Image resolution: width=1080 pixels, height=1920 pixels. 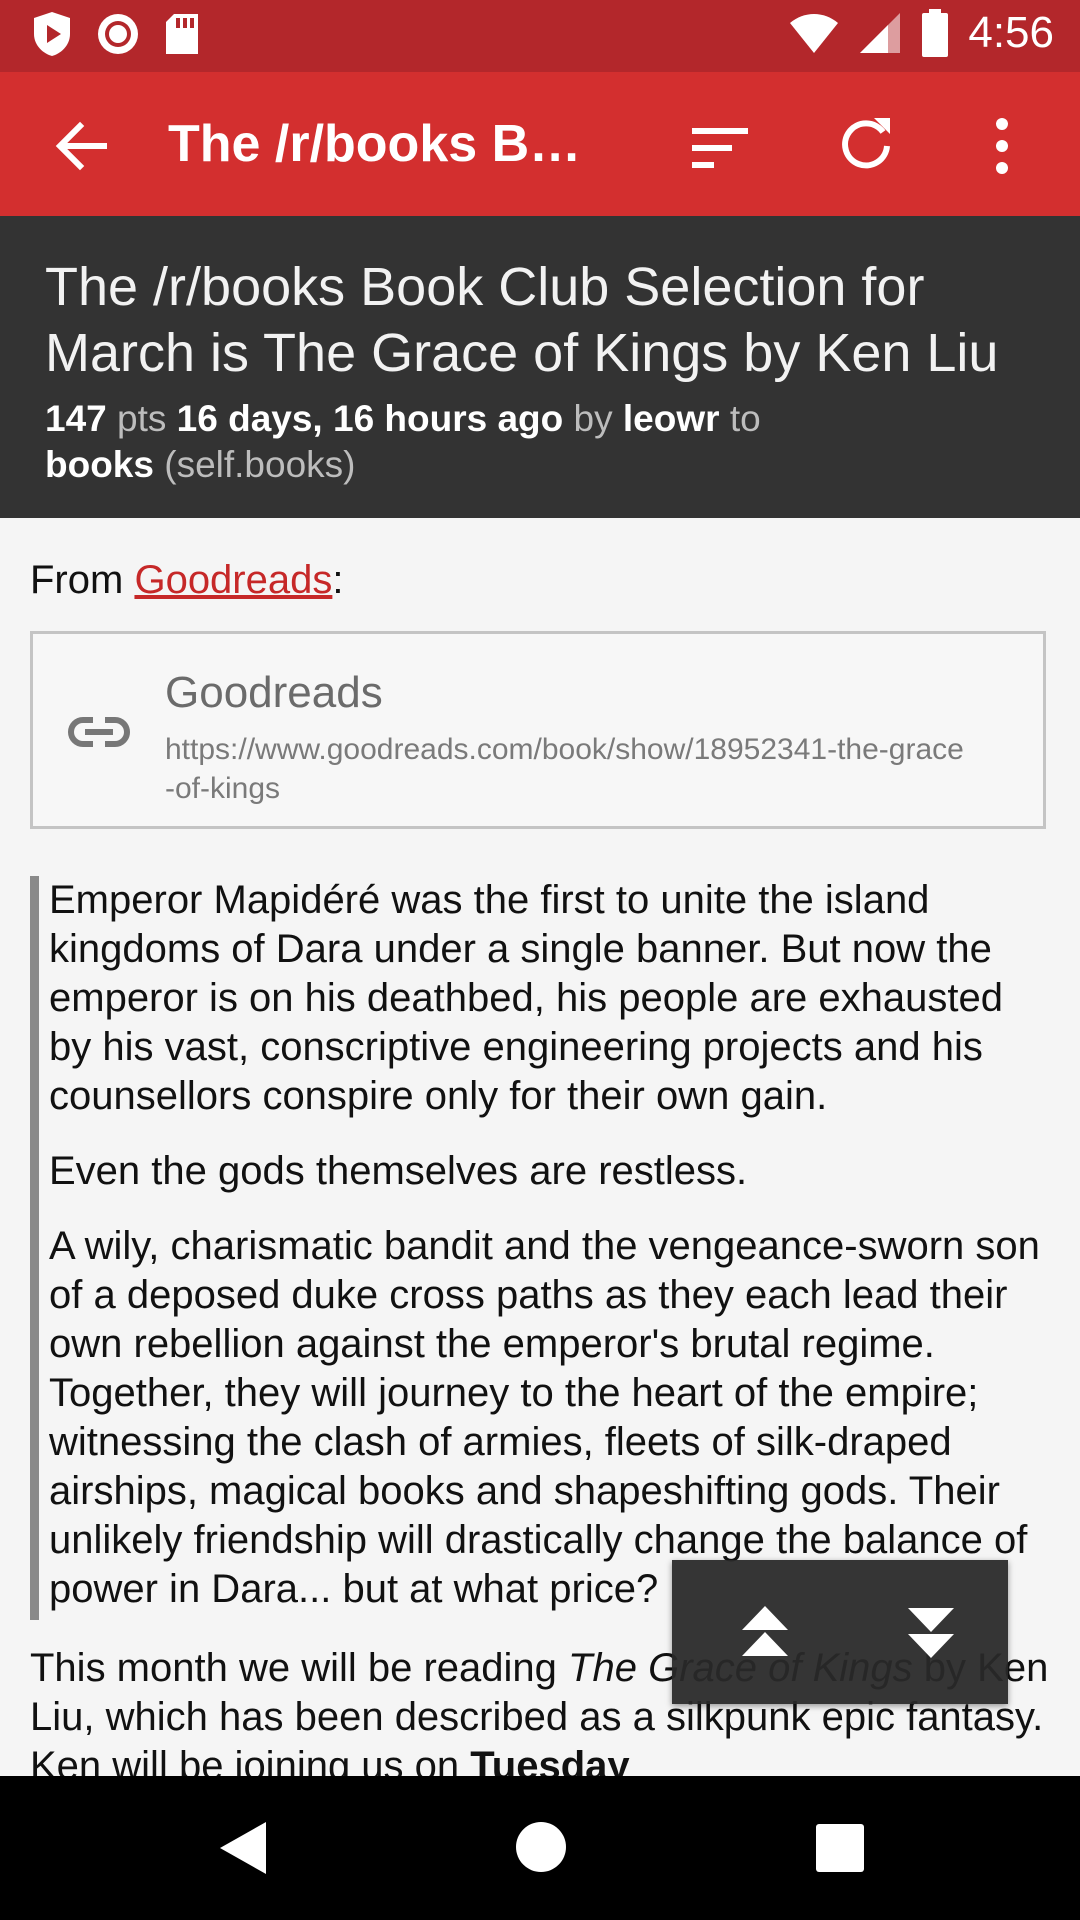 I want to click on from-suffix: :, so click(x=338, y=580).